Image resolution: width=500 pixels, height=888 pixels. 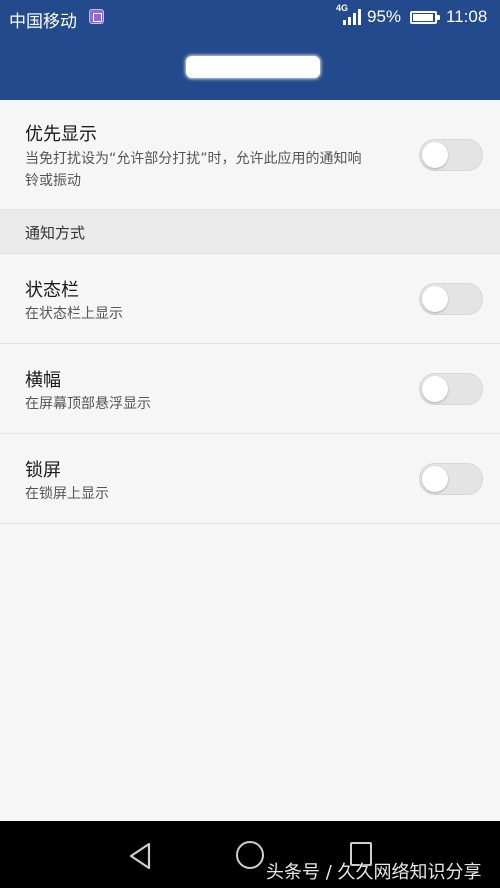 What do you see at coordinates (140, 856) in the screenshot?
I see `back-icon` at bounding box center [140, 856].